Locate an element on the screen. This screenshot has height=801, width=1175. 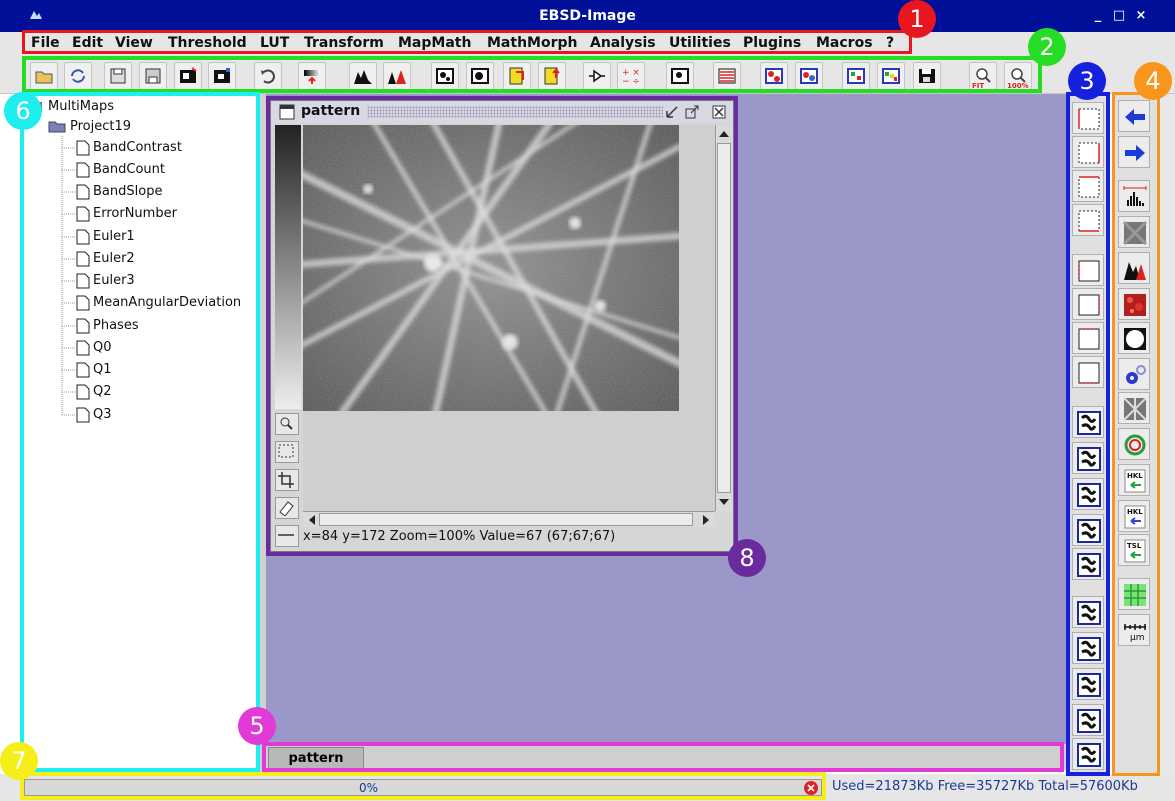
annotation-badge-2: 2 is located at coordinates (1047, 47).